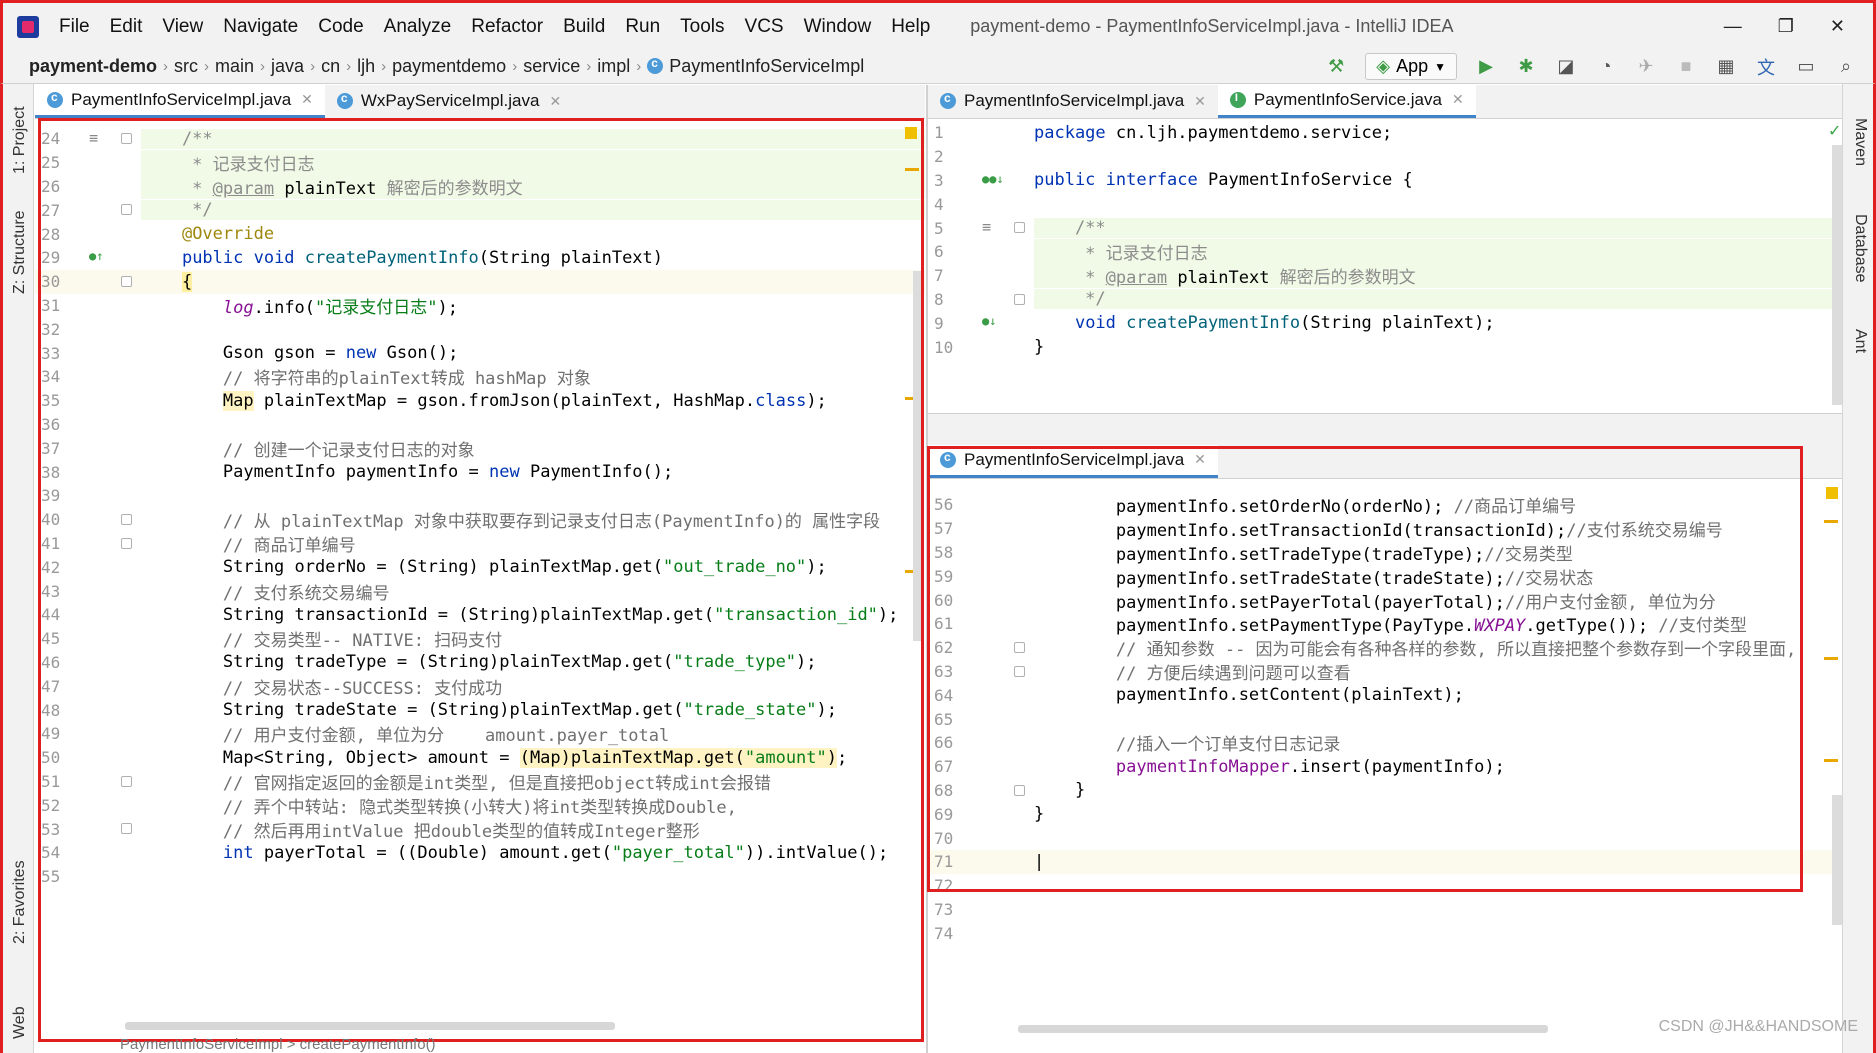 The height and width of the screenshot is (1053, 1876). I want to click on minimize-button: —, so click(1733, 26).